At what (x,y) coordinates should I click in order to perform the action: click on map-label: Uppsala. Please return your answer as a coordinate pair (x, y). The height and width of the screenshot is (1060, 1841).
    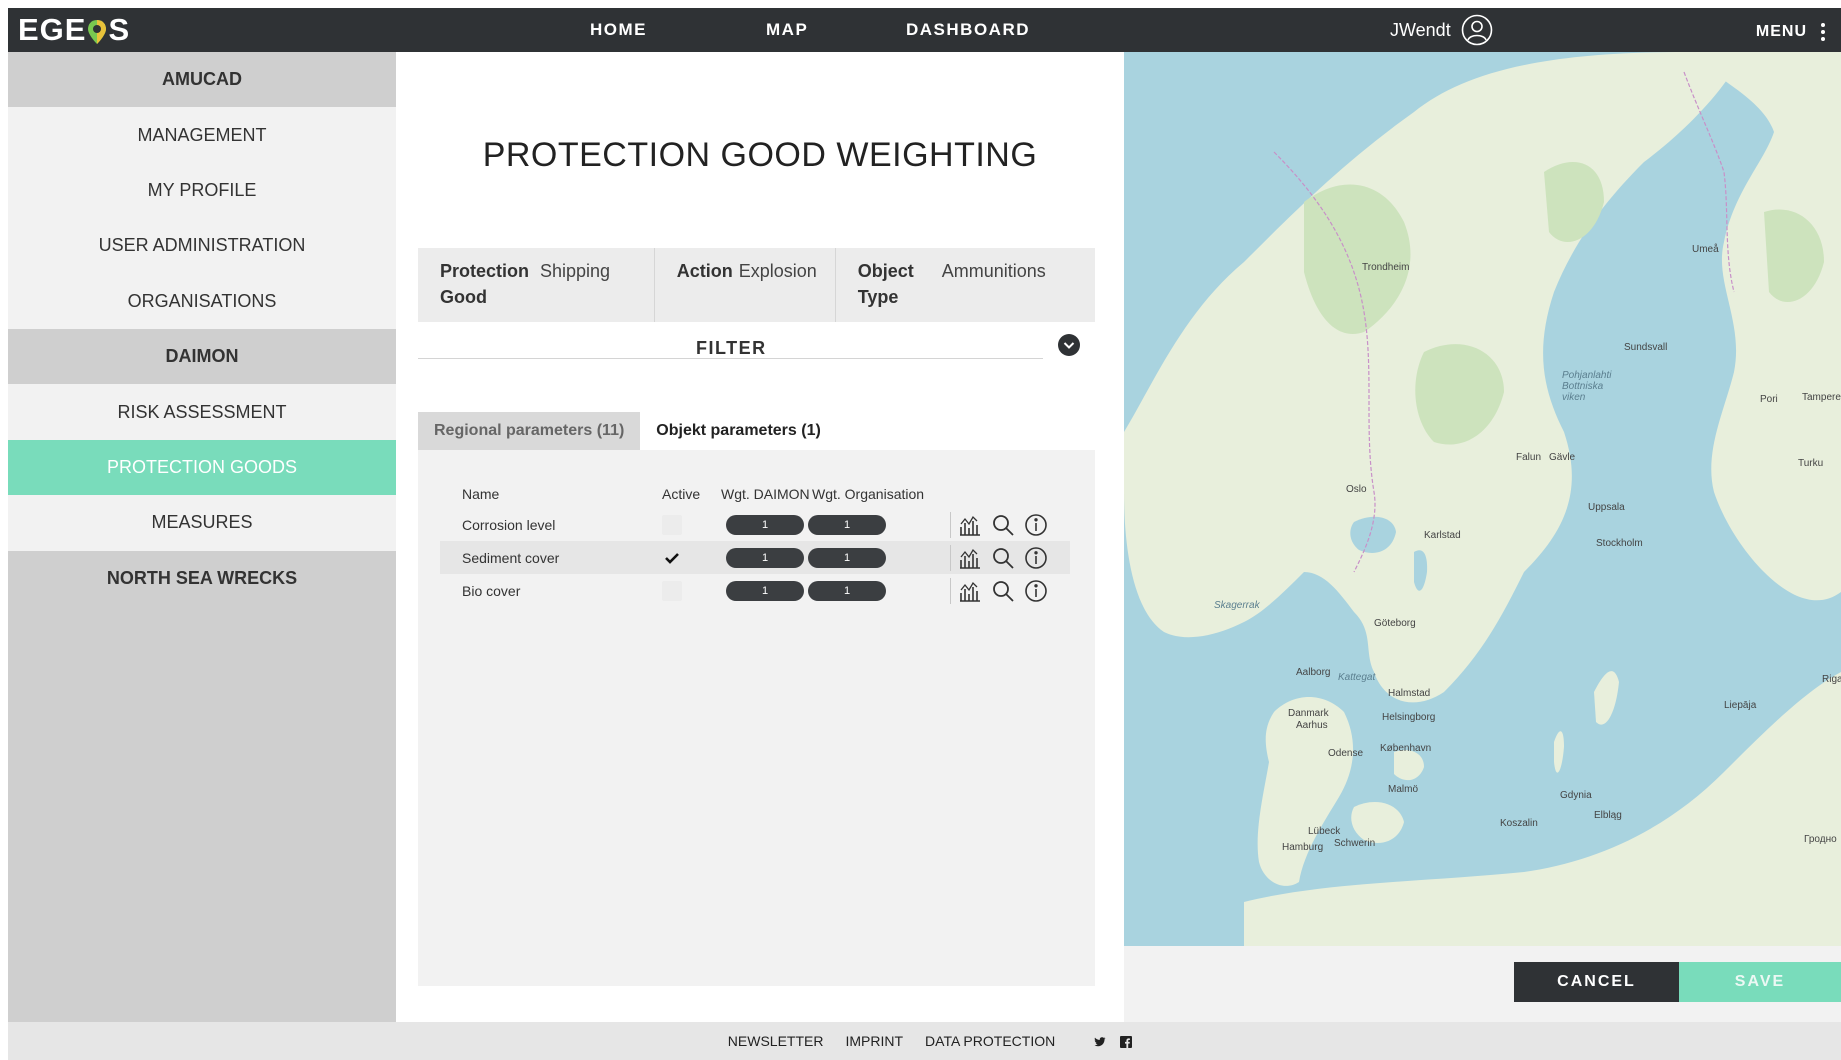
    Looking at the image, I should click on (1606, 507).